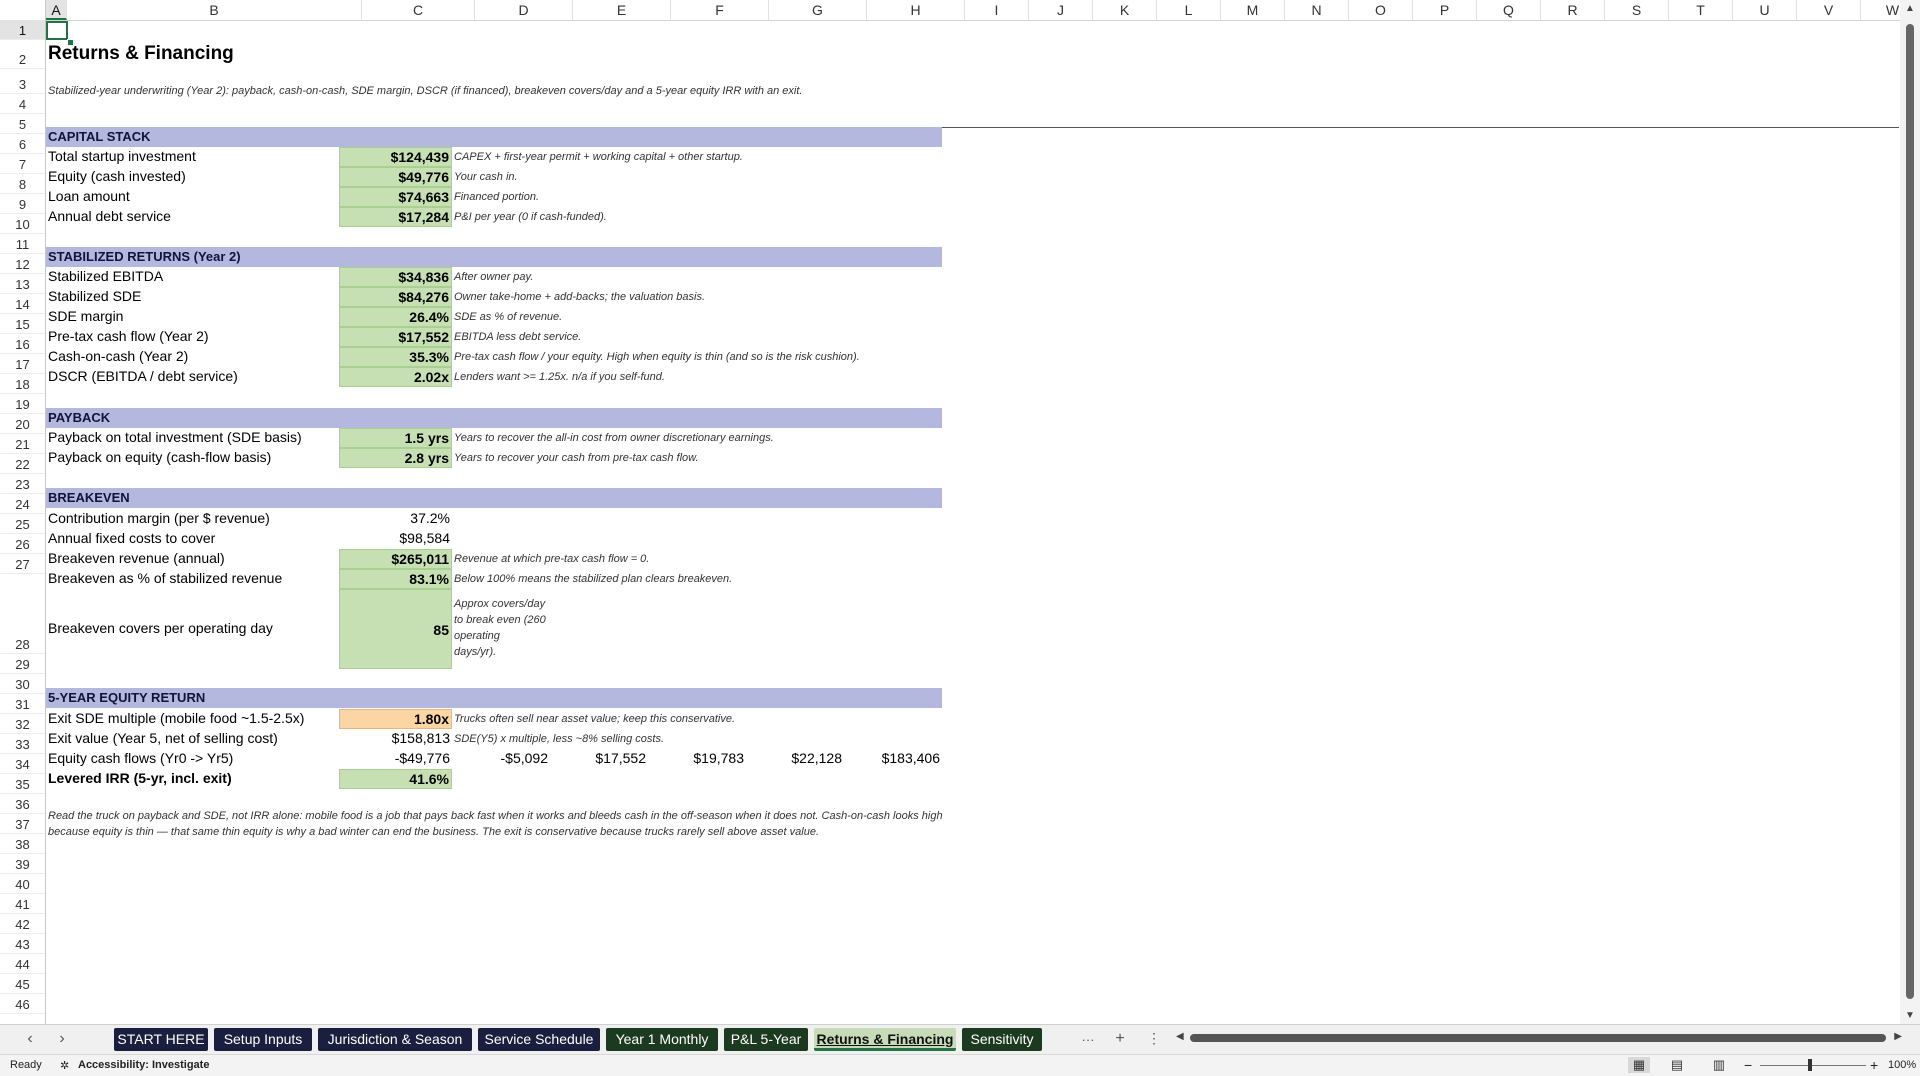 The width and height of the screenshot is (1920, 1076). What do you see at coordinates (64, 1065) in the screenshot?
I see `accessibility-icon: ✲` at bounding box center [64, 1065].